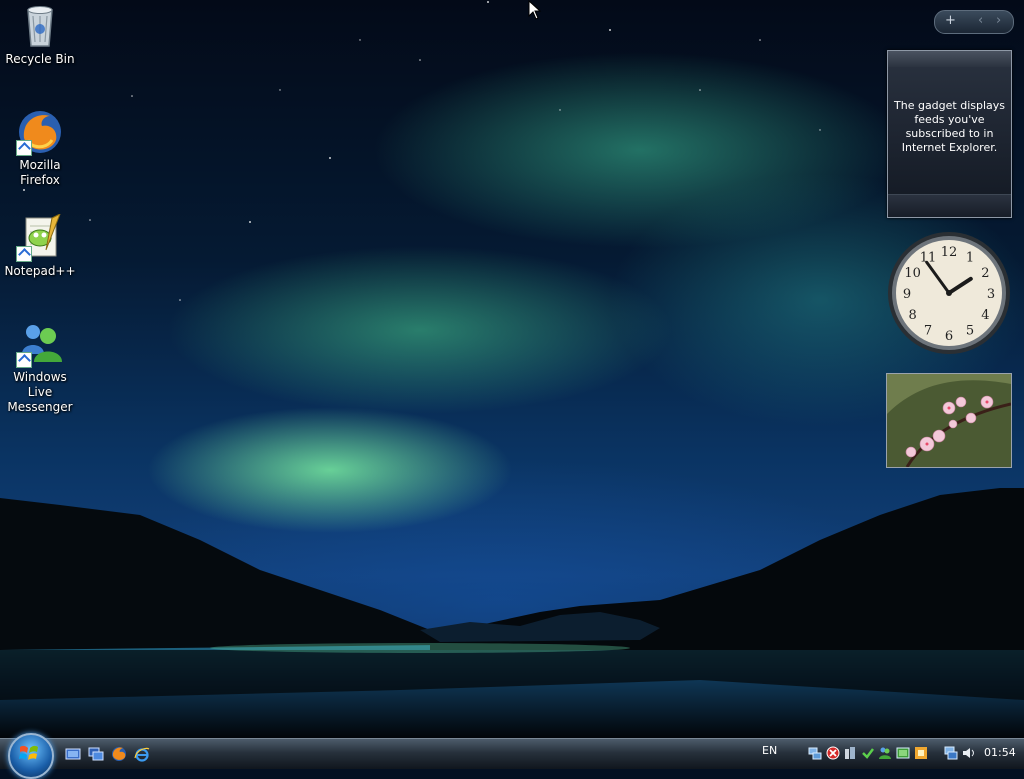  Describe the element at coordinates (28, 752) in the screenshot. I see `windows-logo-icon` at that location.